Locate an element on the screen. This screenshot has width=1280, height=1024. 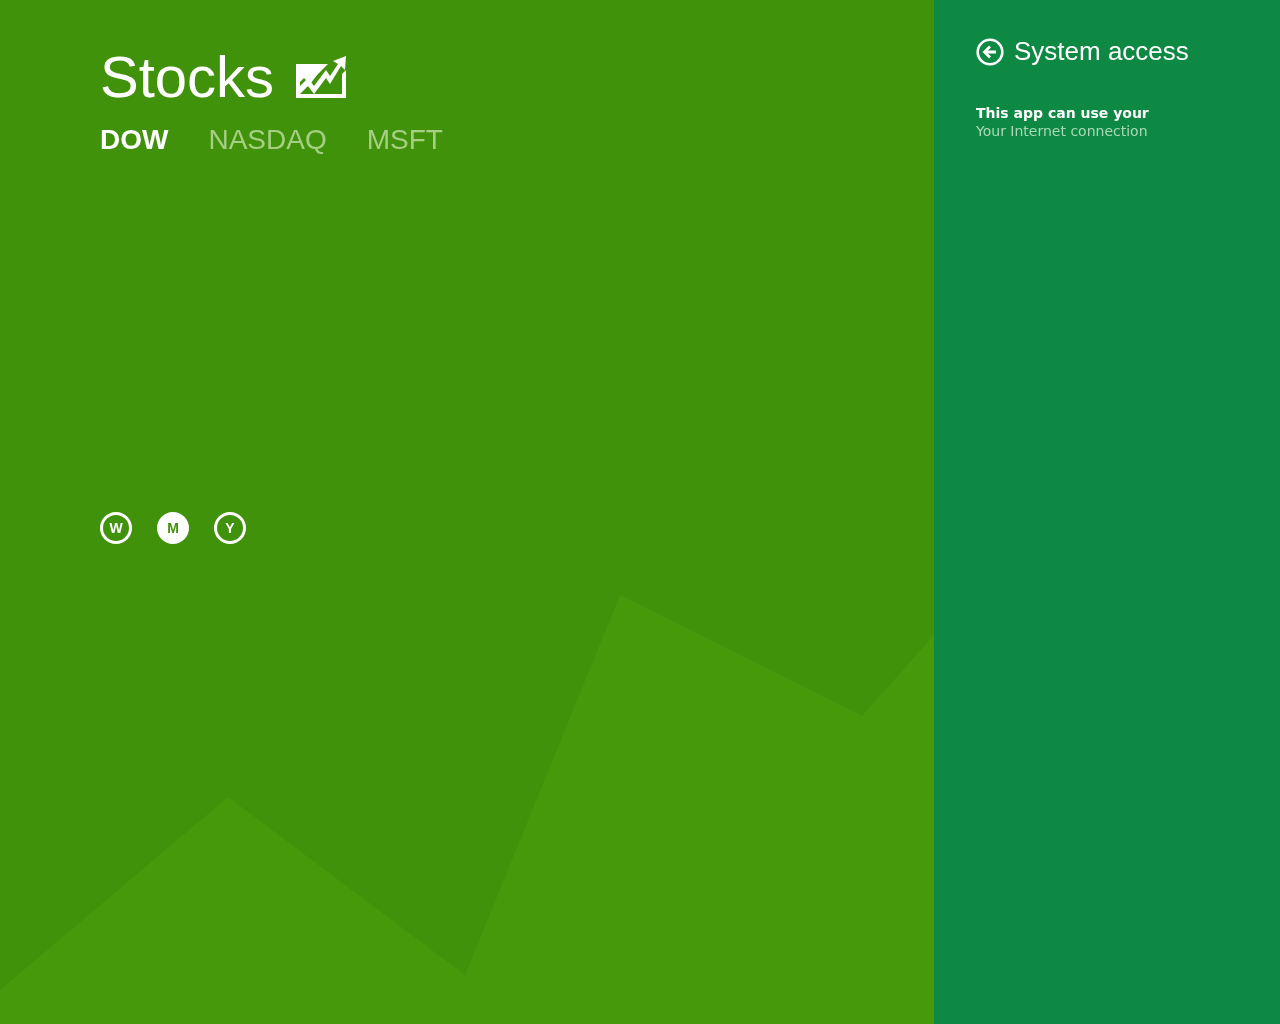
stock-tab: DOW is located at coordinates (134, 140).